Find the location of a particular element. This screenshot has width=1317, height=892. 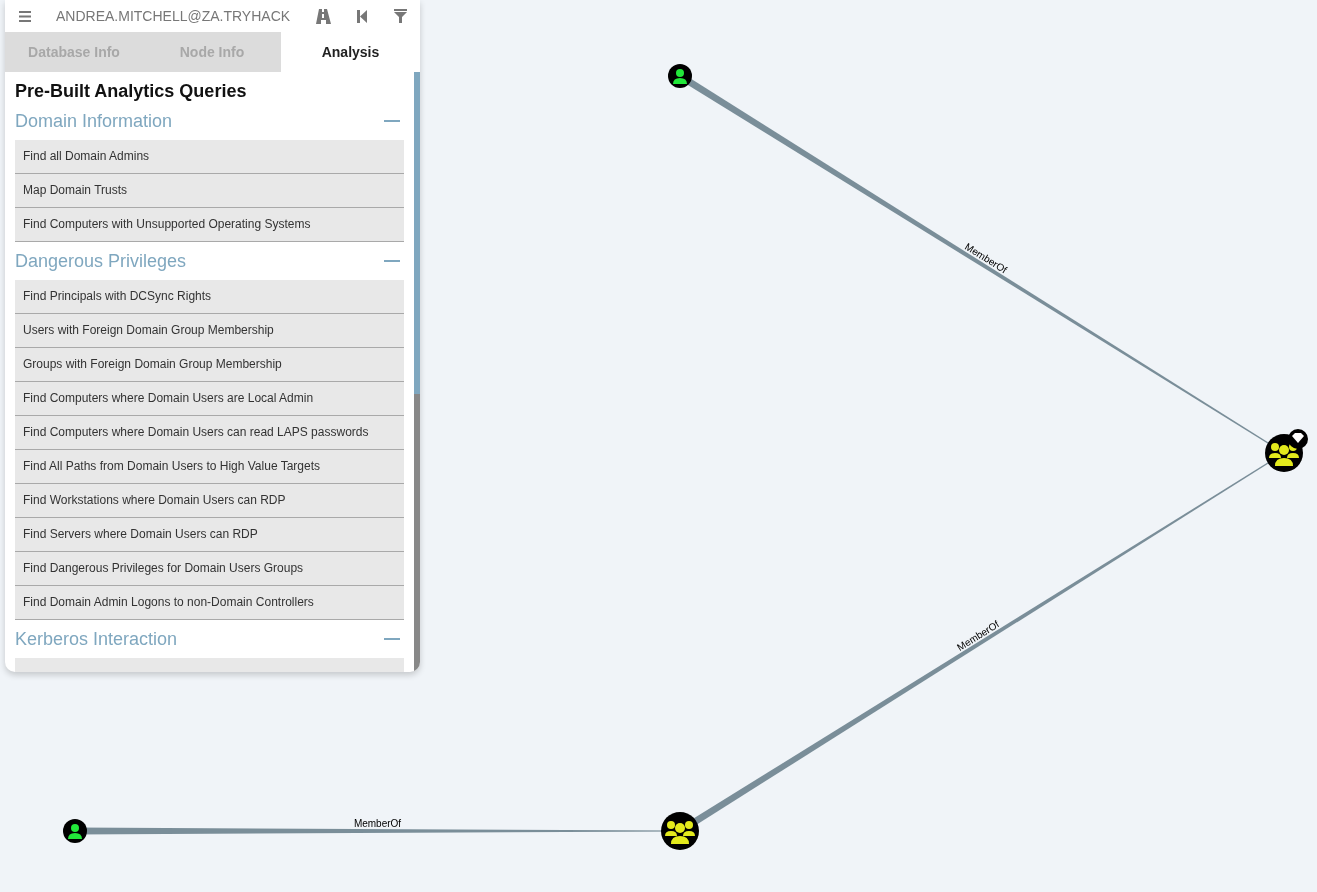

query-item: Find Servers where Domain Users can RDP is located at coordinates (209, 535).